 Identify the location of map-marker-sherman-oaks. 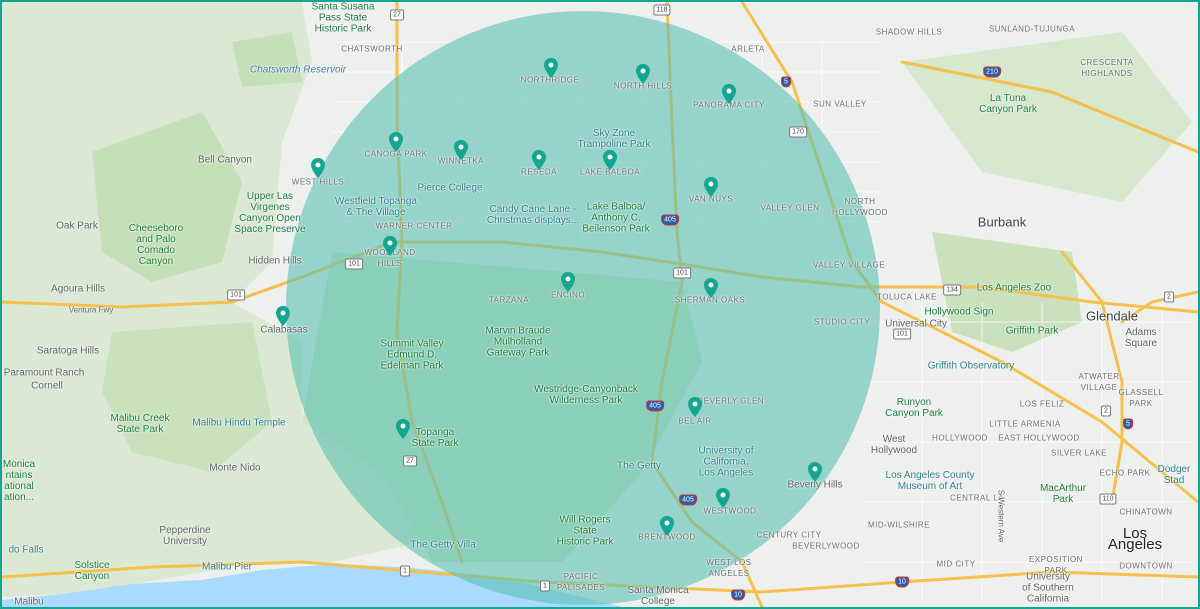
(711, 288).